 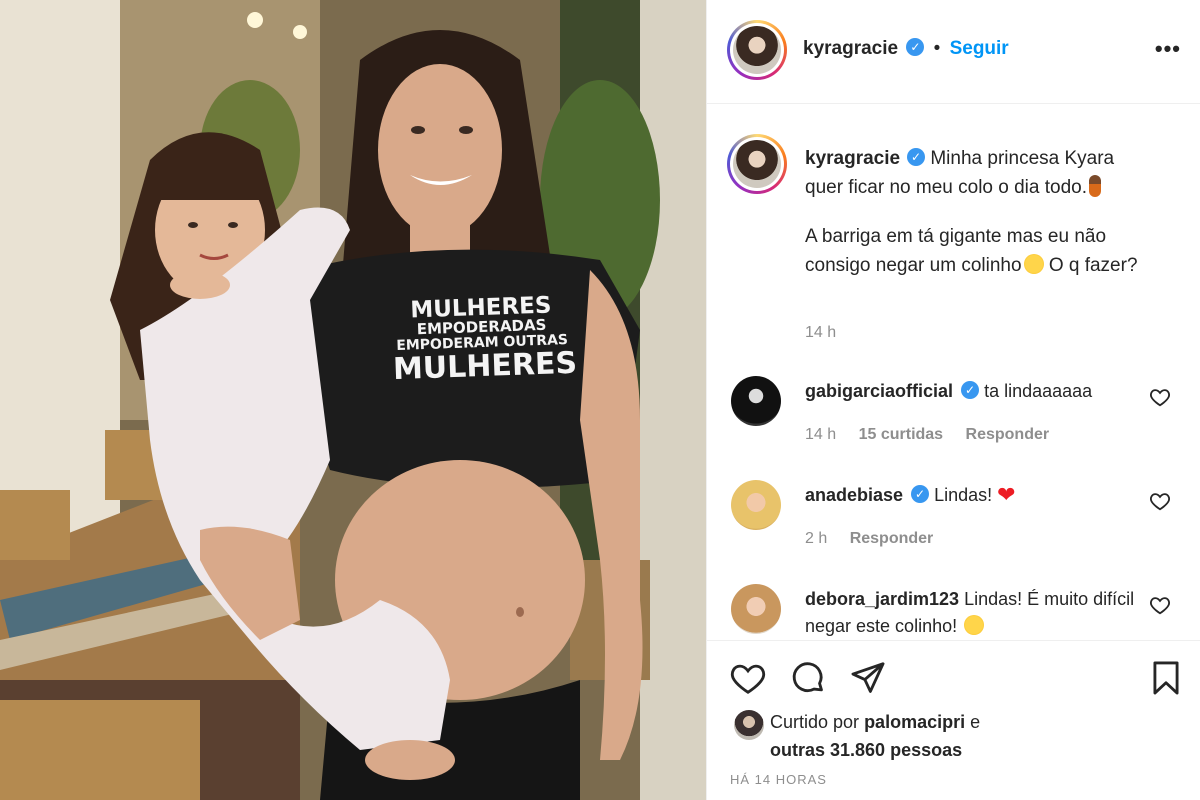 What do you see at coordinates (1033, 263) in the screenshot?
I see `smile-emoji-icon` at bounding box center [1033, 263].